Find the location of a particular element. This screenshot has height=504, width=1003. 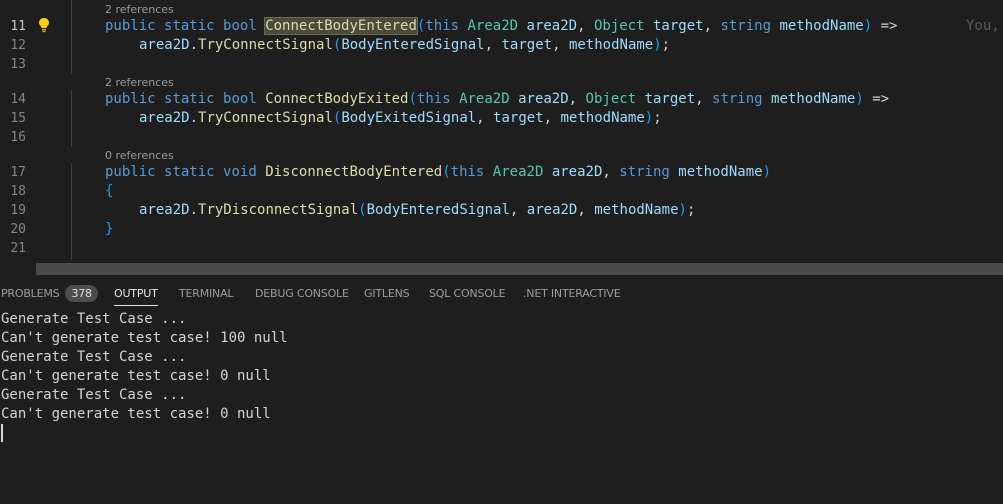

tab-terminal: TERMINAL is located at coordinates (206, 294).